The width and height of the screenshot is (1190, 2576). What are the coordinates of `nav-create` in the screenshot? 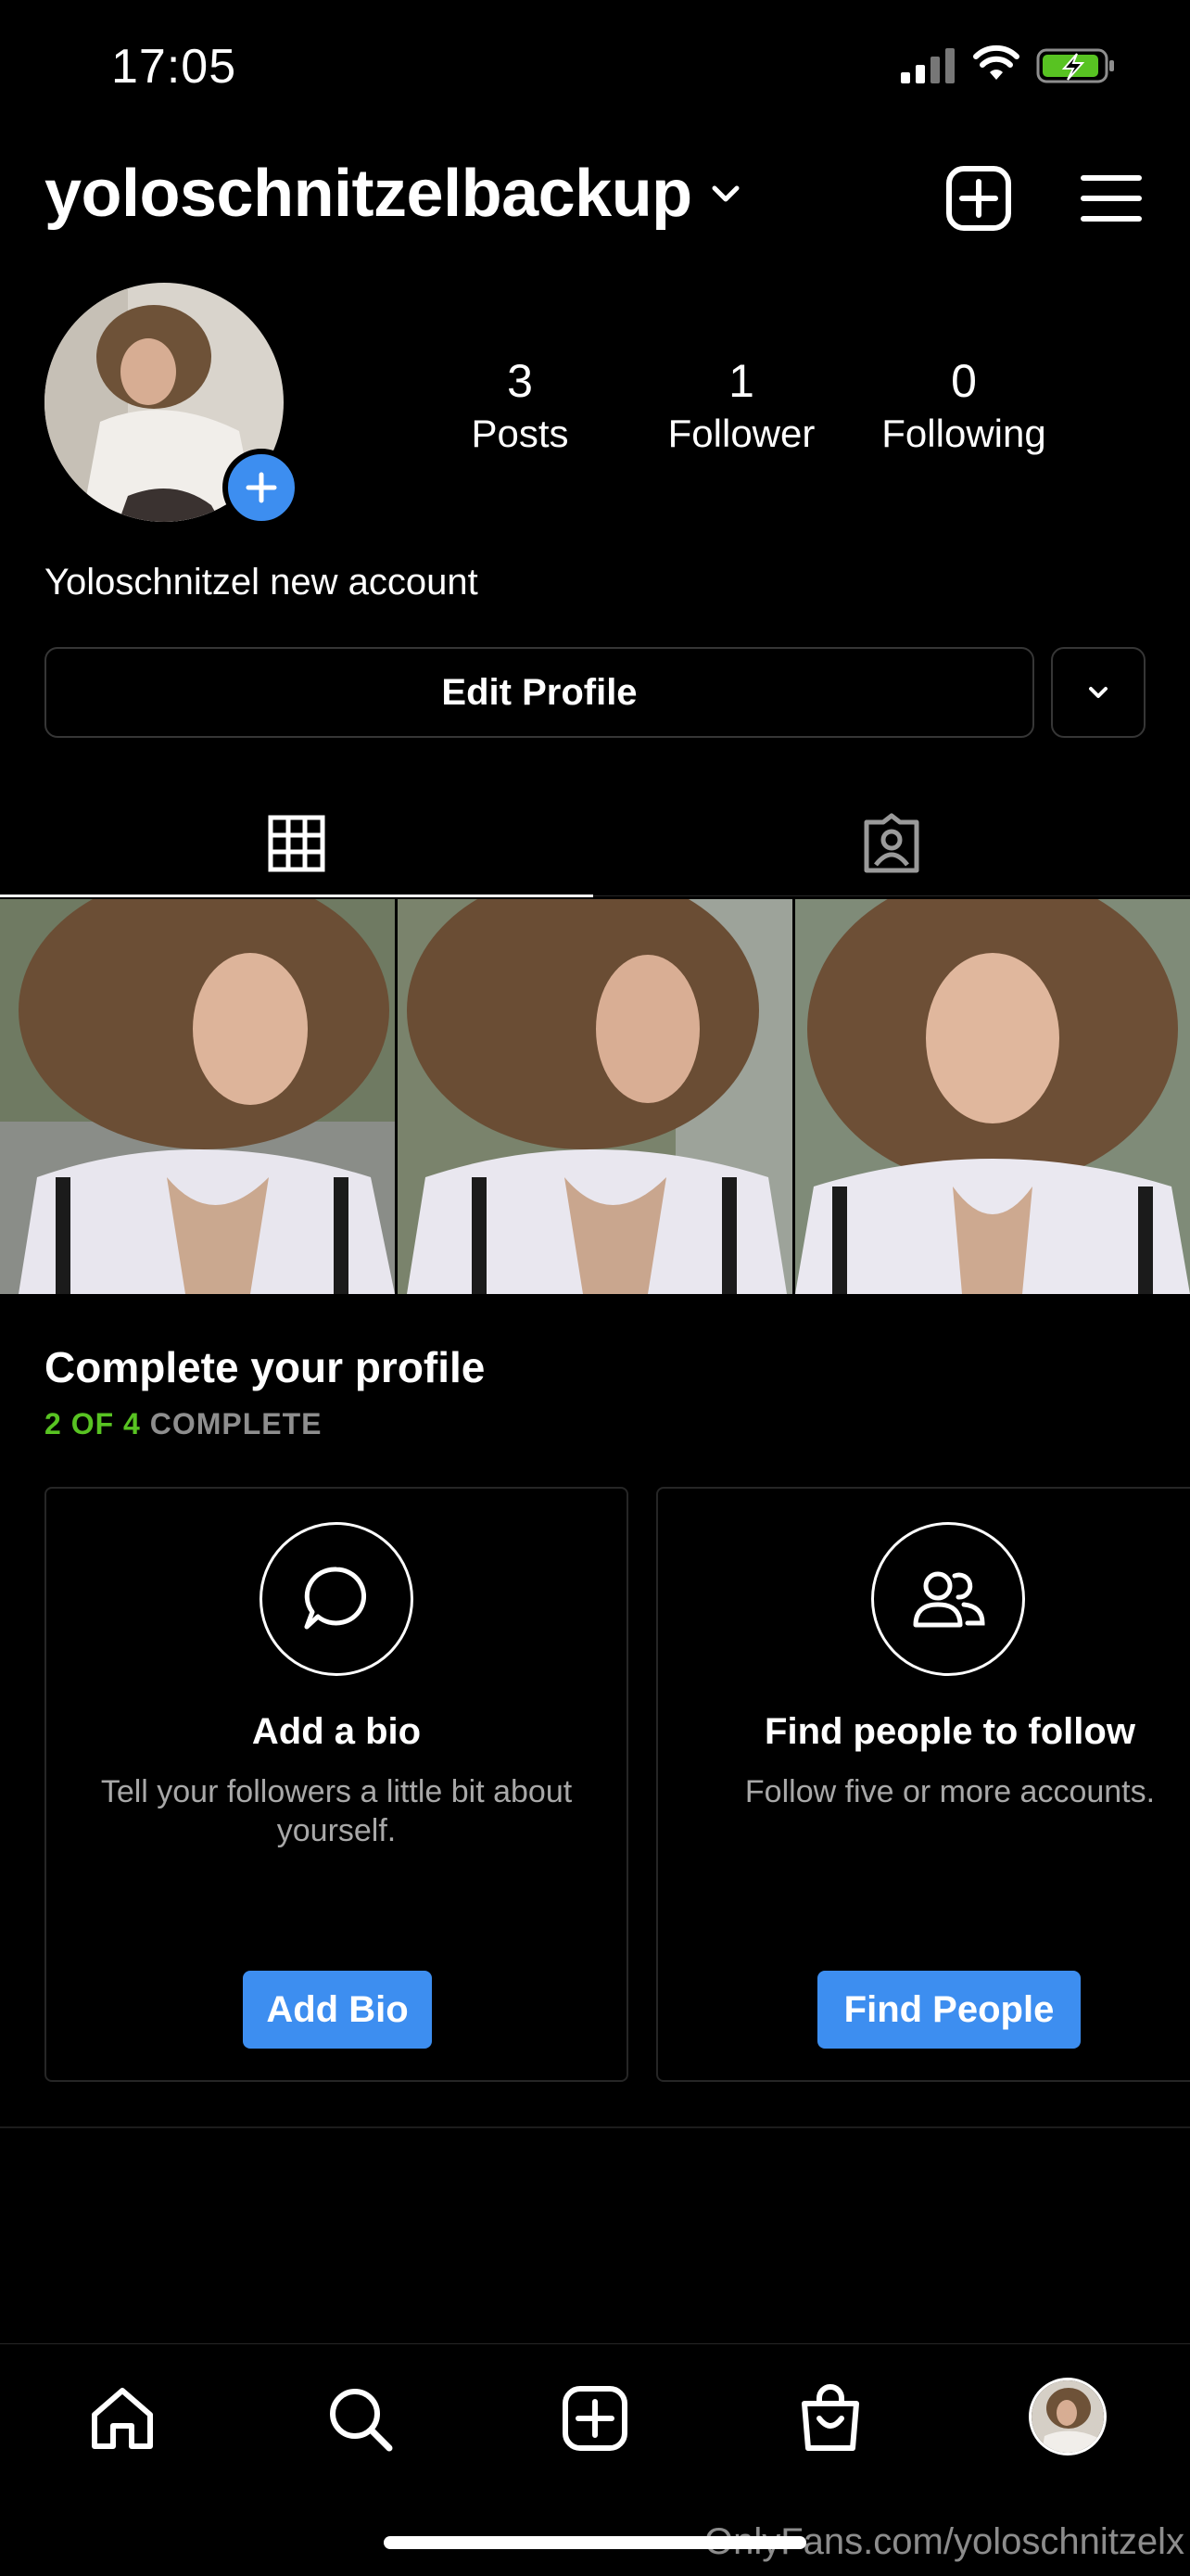 It's located at (595, 2418).